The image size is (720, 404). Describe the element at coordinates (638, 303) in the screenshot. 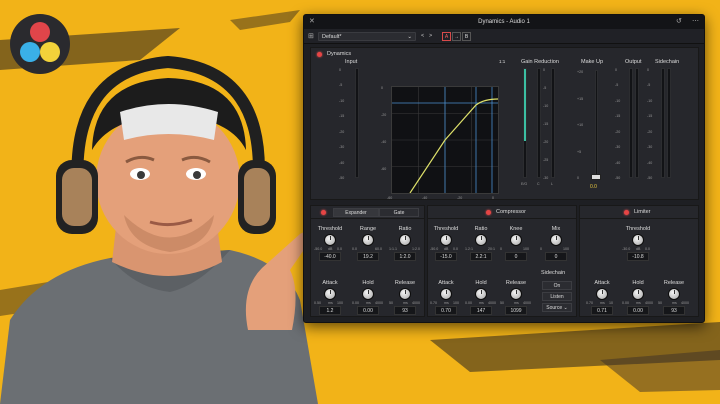

I see `limiter-hold-unit: ms` at that location.